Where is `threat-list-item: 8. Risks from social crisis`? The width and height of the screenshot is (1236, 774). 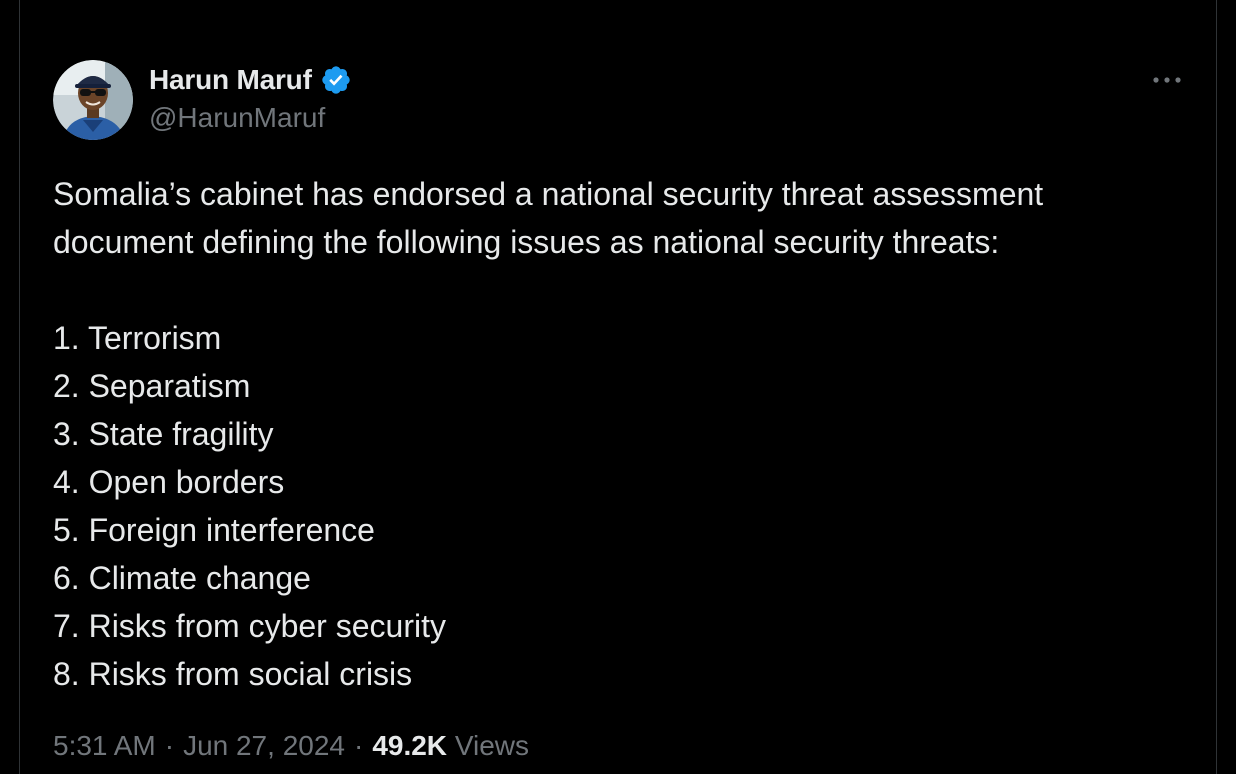
threat-list-item: 8. Risks from social crisis is located at coordinates (233, 674).